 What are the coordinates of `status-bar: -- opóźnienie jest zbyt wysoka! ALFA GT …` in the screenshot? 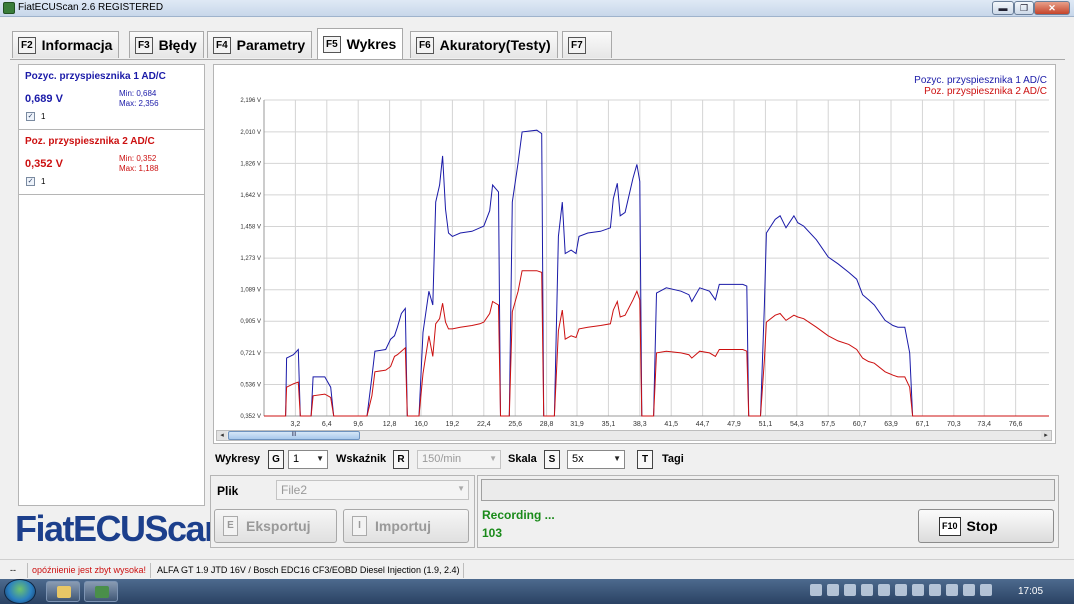 It's located at (537, 569).